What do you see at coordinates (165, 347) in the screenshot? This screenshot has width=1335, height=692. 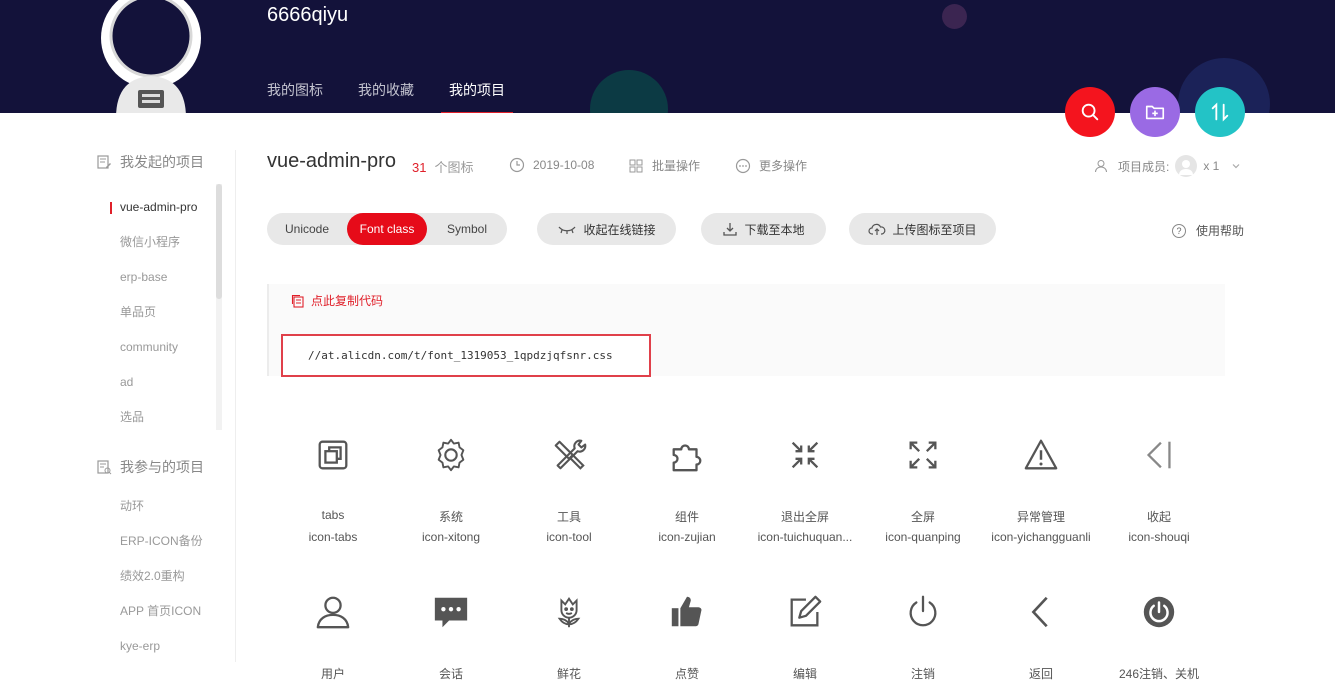 I see `sidebar-item-community: community` at bounding box center [165, 347].